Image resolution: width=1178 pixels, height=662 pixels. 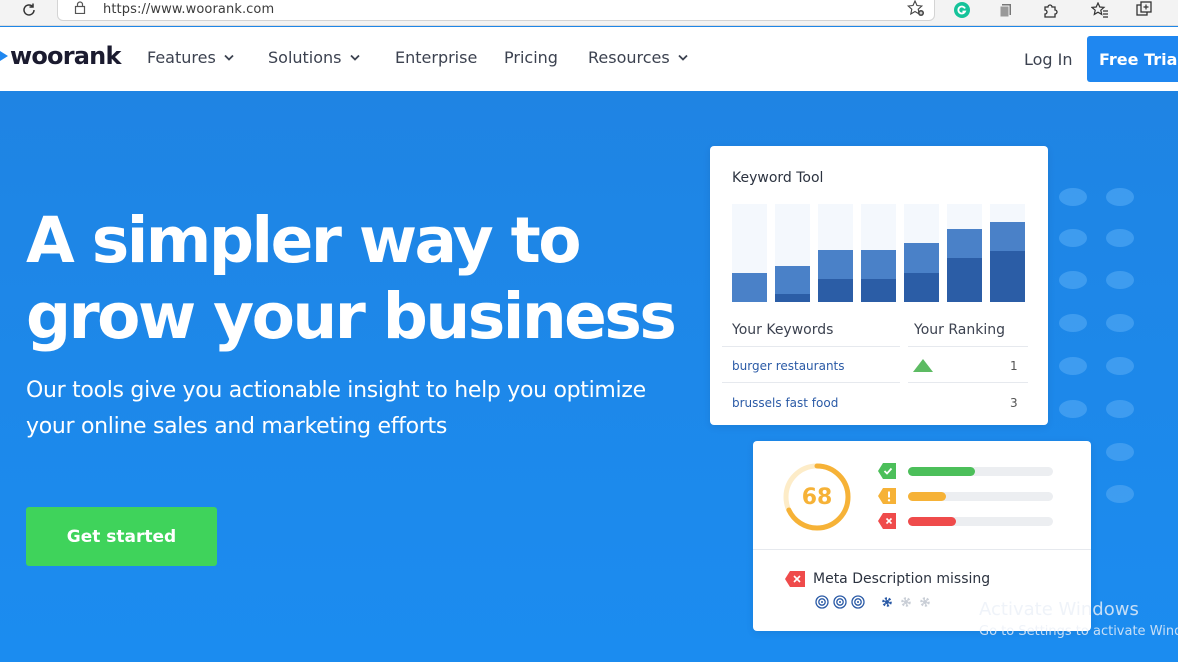 I want to click on nav-pricing-label: Pricing, so click(x=531, y=57).